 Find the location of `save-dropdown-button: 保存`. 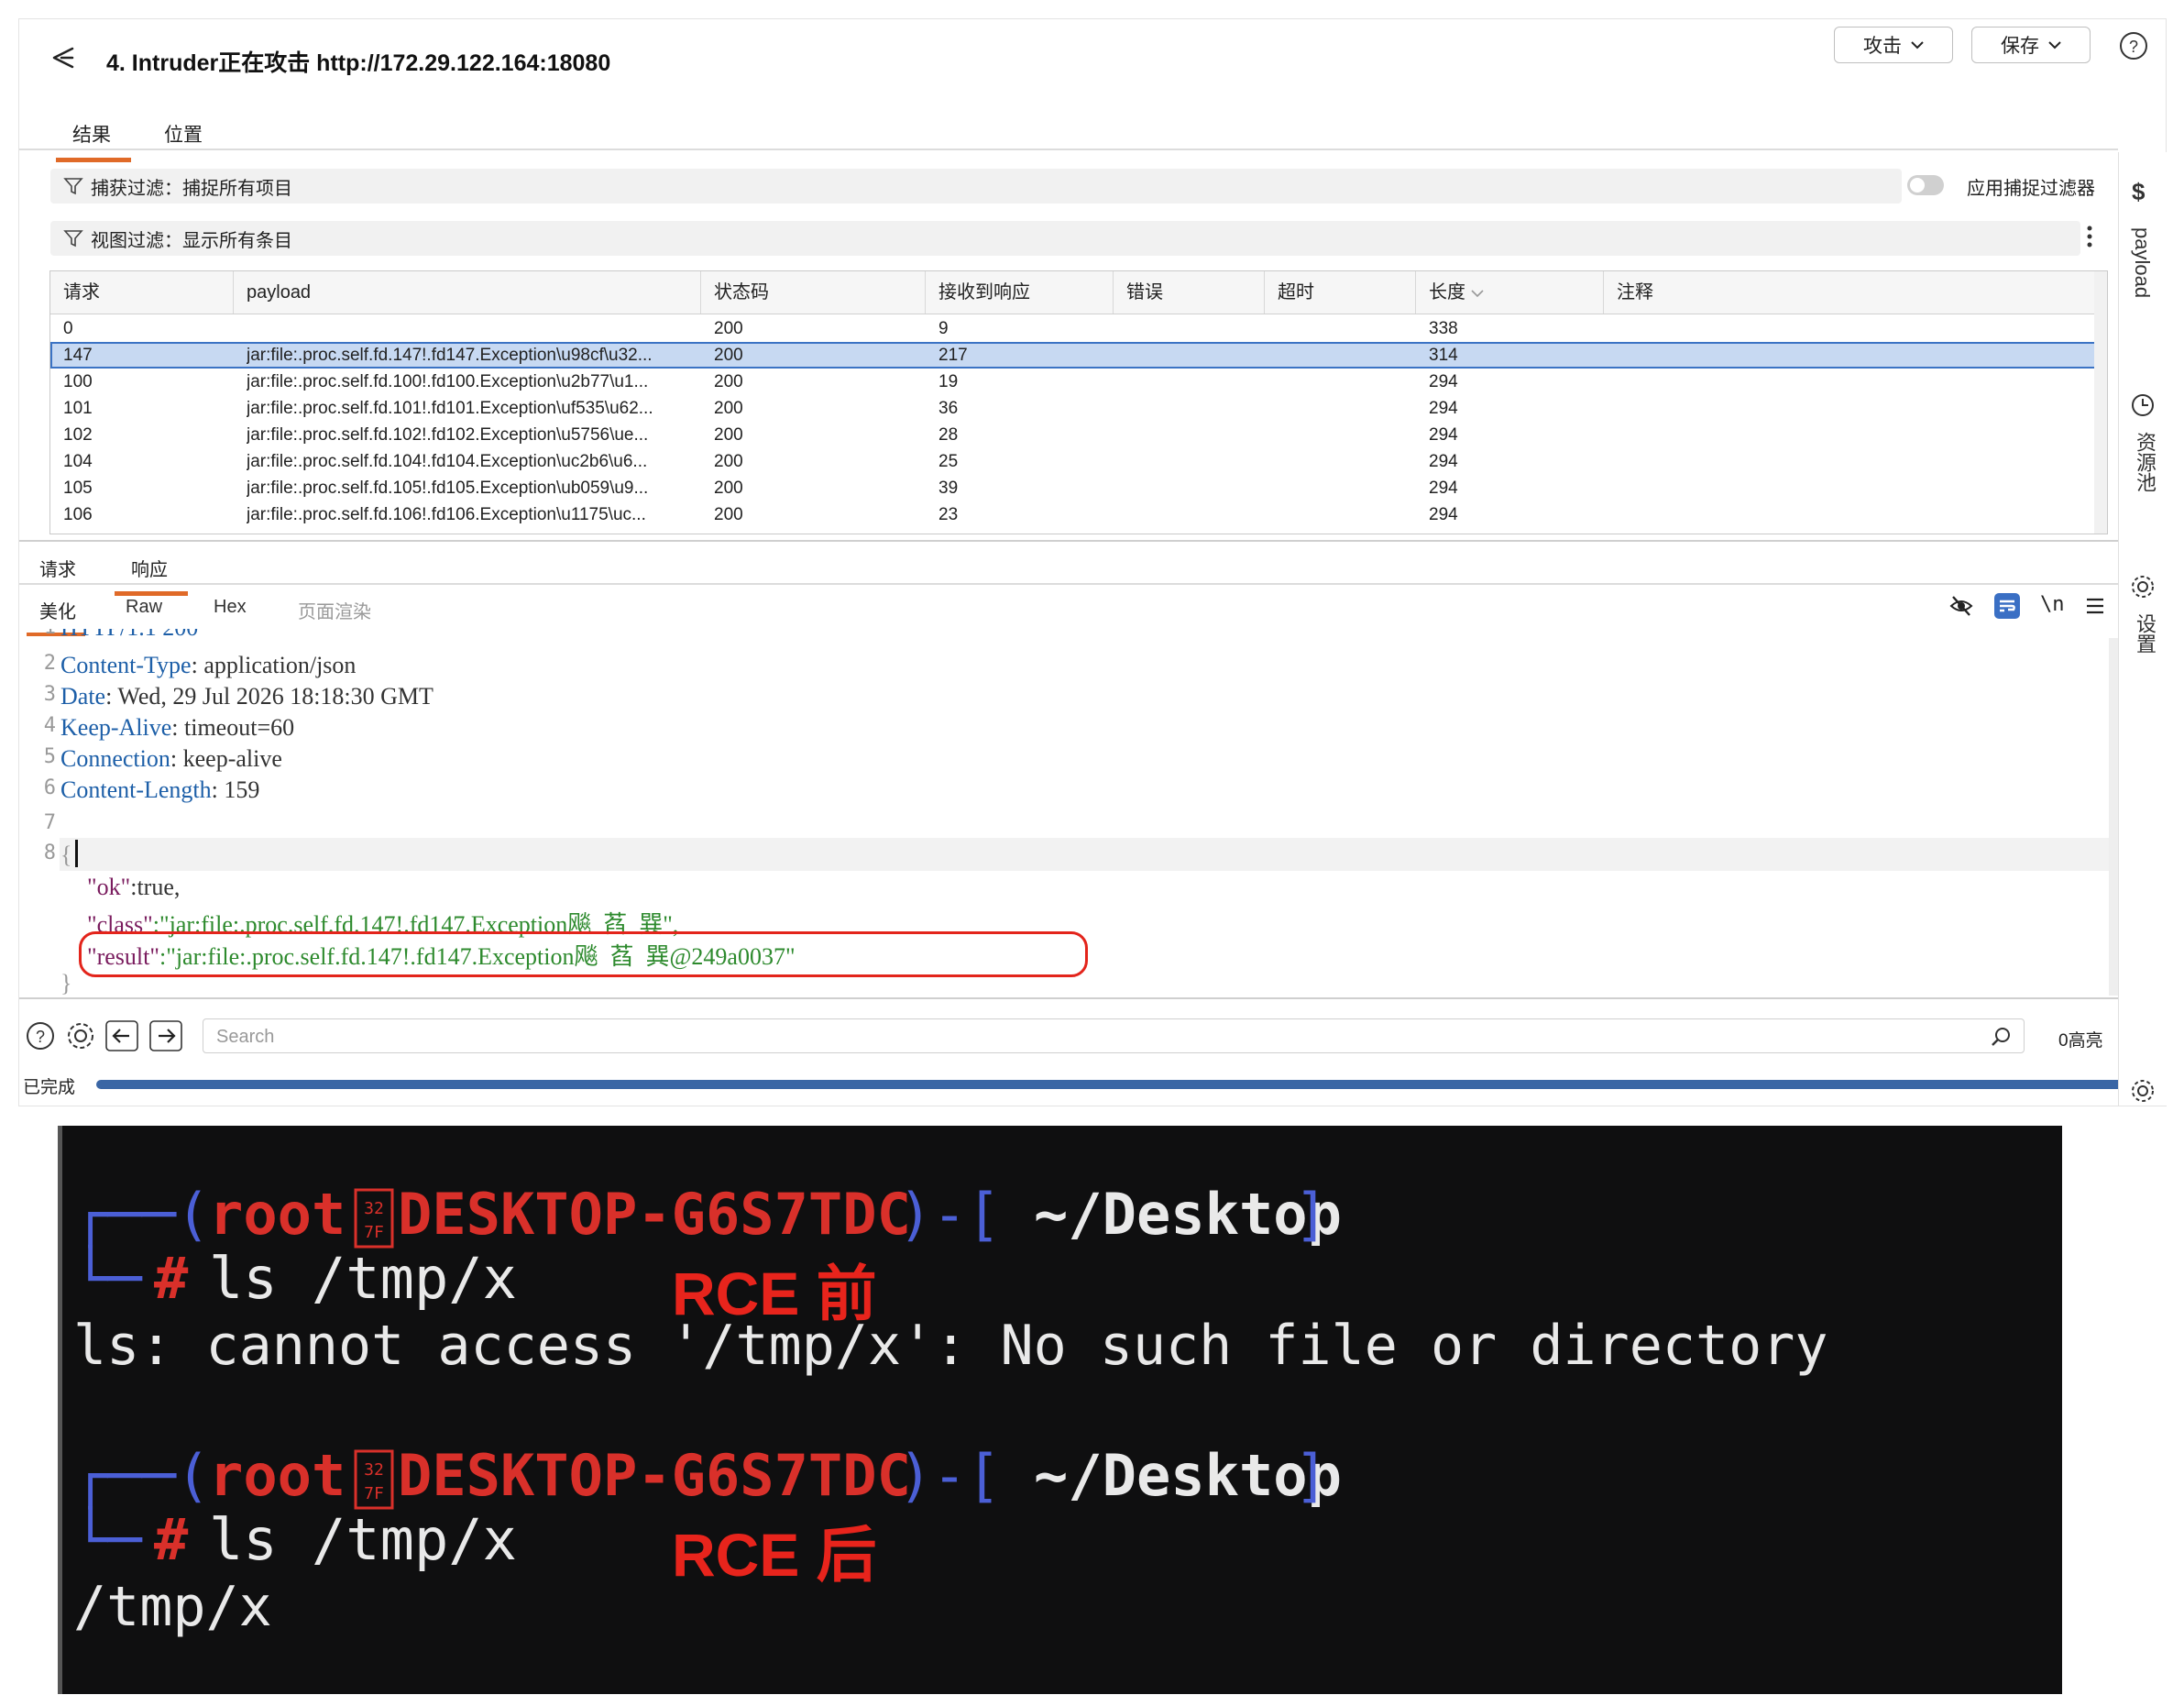

save-dropdown-button: 保存 is located at coordinates (2031, 45).